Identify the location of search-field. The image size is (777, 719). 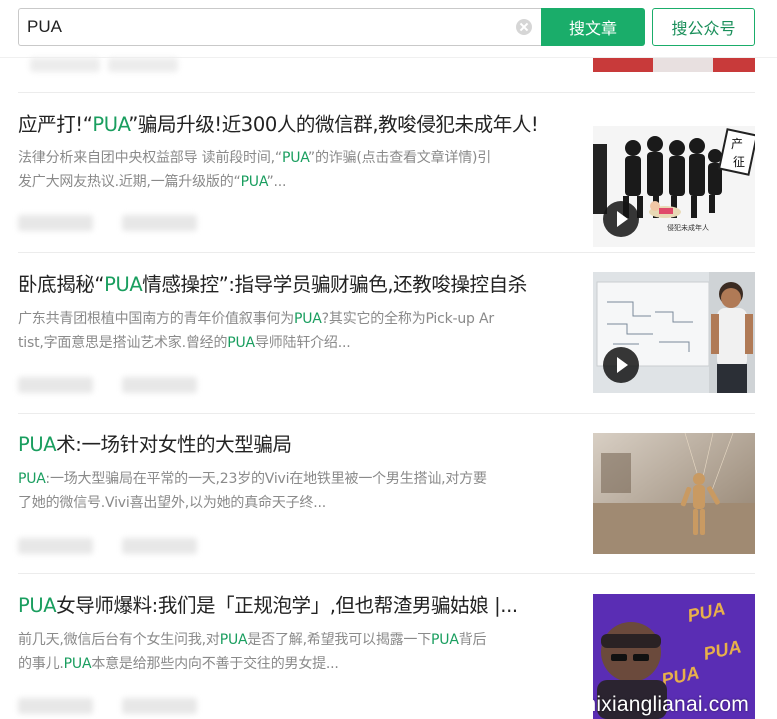
(280, 27).